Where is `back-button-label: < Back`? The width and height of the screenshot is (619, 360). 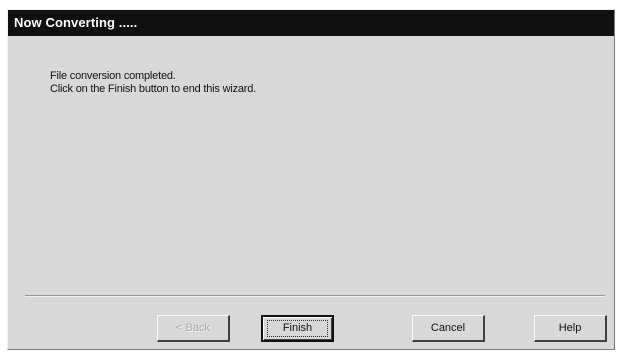 back-button-label: < Back is located at coordinates (193, 328).